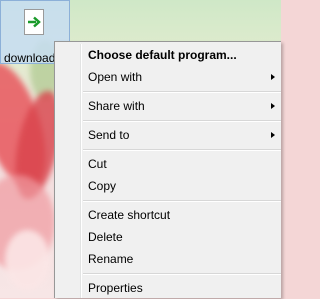 This screenshot has height=299, width=320. Describe the element at coordinates (34, 22) in the screenshot. I see `file-arrow-icon` at that location.